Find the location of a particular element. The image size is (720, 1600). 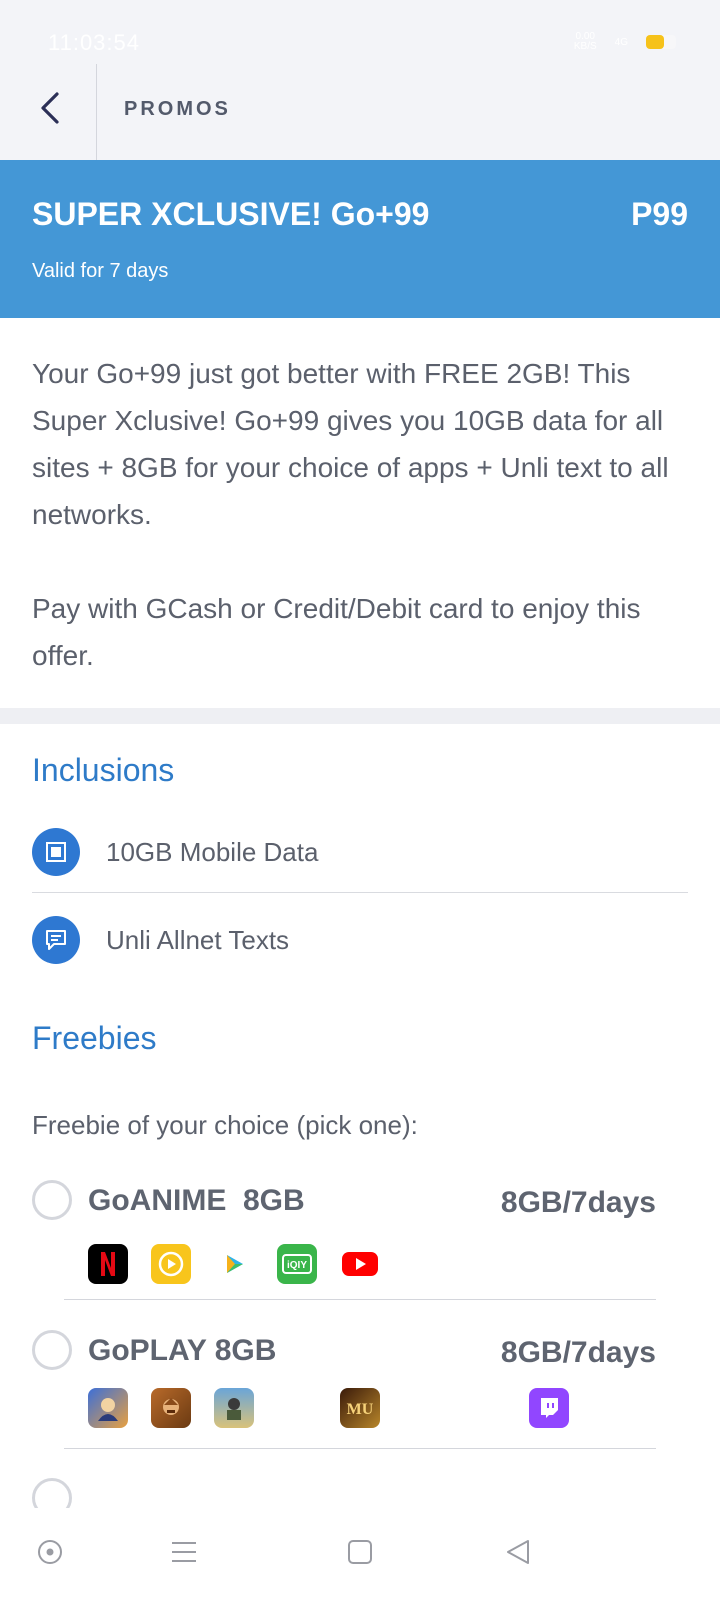

signal-icon: 4G is located at coordinates (621, 42).